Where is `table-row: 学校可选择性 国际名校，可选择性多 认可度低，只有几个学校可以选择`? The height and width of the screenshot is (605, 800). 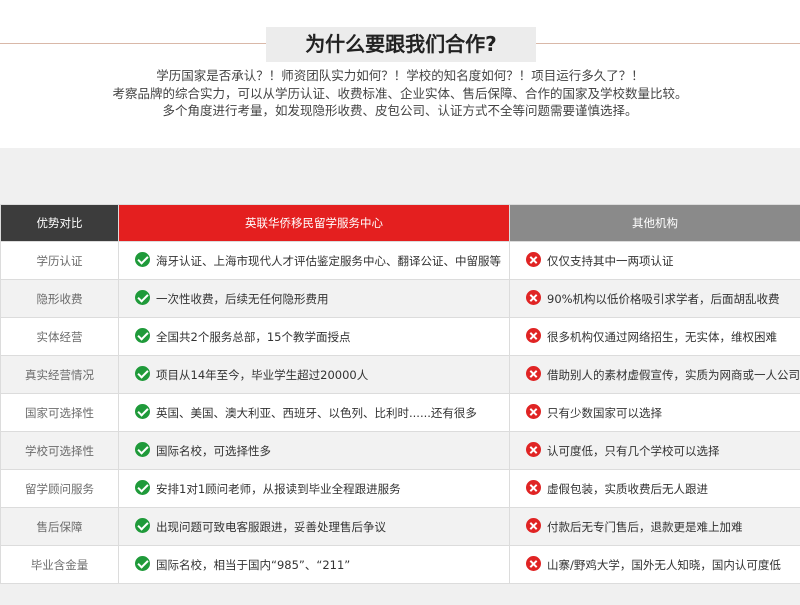 table-row: 学校可选择性 国际名校，可选择性多 认可度低，只有几个学校可以选择 is located at coordinates (400, 450).